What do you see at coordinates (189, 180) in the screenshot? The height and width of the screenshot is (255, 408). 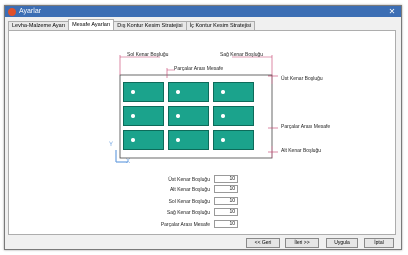 I see `field-label-ust: Üst Kenar Boşluğu` at bounding box center [189, 180].